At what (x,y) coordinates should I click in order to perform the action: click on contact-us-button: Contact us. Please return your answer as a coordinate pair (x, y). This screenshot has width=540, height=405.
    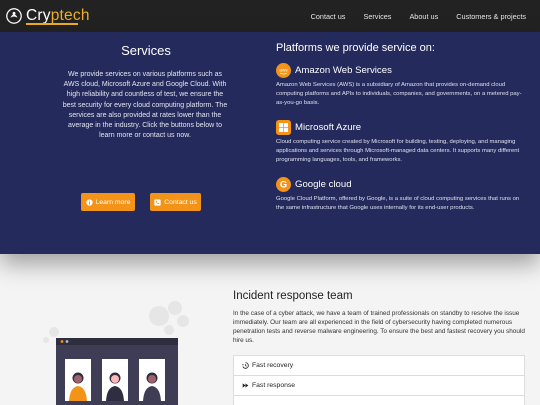
    Looking at the image, I should click on (175, 202).